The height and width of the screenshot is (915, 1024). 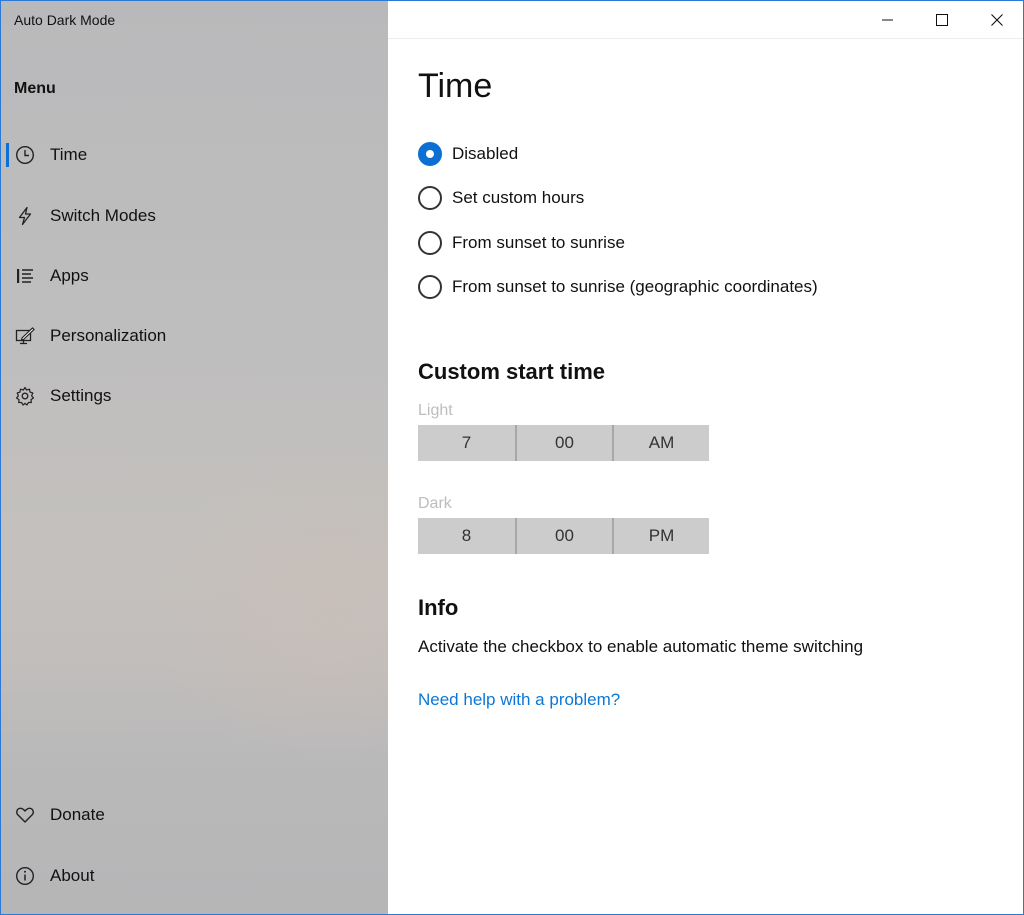 I want to click on app-title: Auto Dark Mode, so click(x=65, y=20).